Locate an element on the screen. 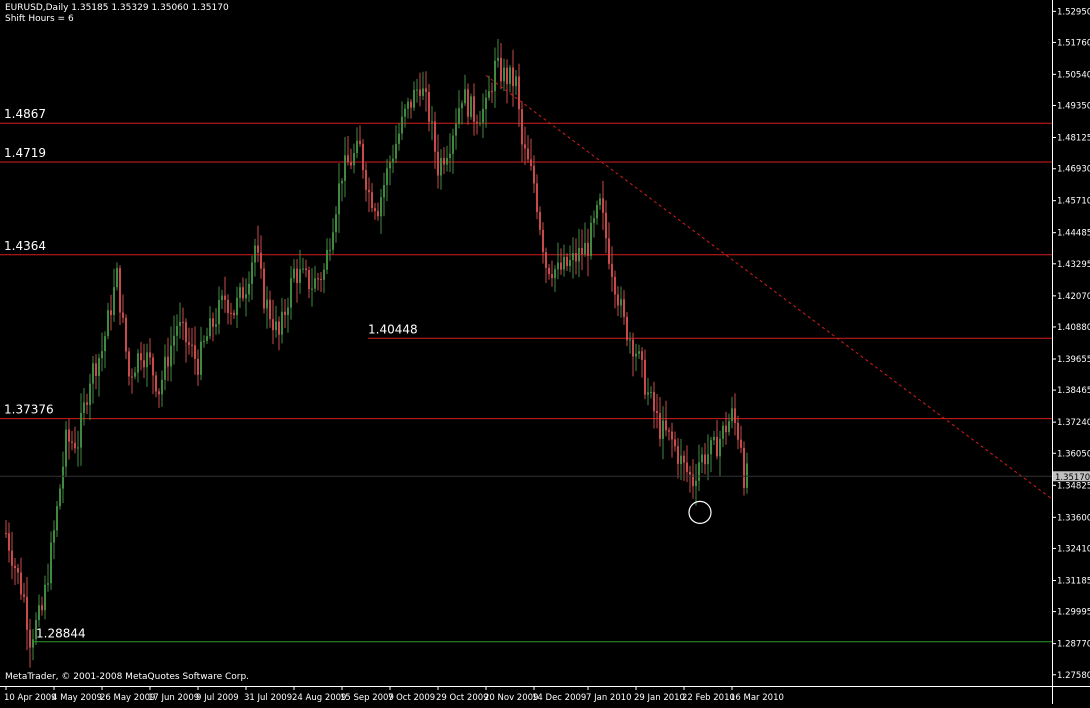  time-tick-label: 7 Jan 2010 is located at coordinates (609, 698).